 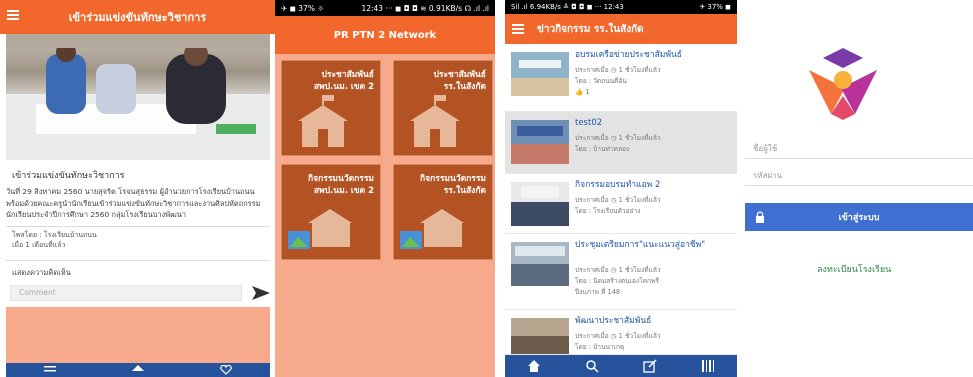 I want to click on tile-pr-schools: ประชาสัมพันธ์ รร.ในสังกัด, so click(x=443, y=108).